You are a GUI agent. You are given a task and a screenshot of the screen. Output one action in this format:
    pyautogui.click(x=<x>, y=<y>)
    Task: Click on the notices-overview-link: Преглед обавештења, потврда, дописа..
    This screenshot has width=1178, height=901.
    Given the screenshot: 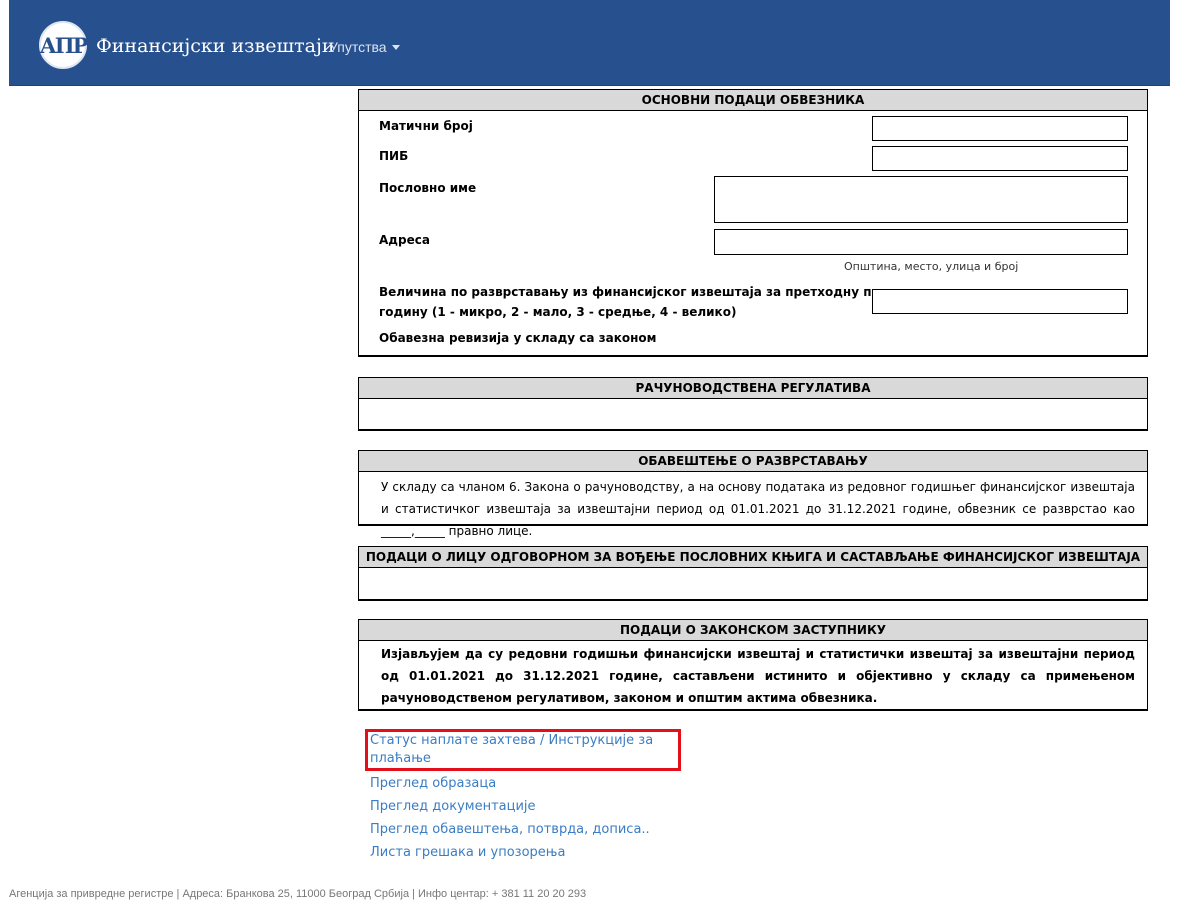 What is the action you would take?
    pyautogui.click(x=523, y=829)
    